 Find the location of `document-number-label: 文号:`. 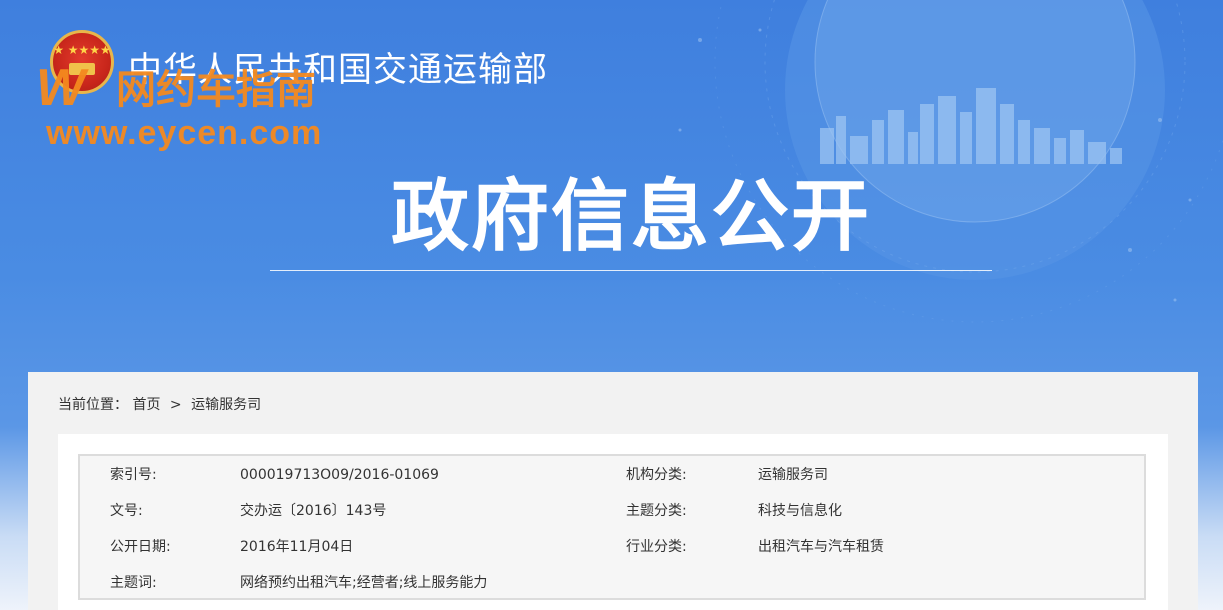

document-number-label: 文号: is located at coordinates (126, 511).